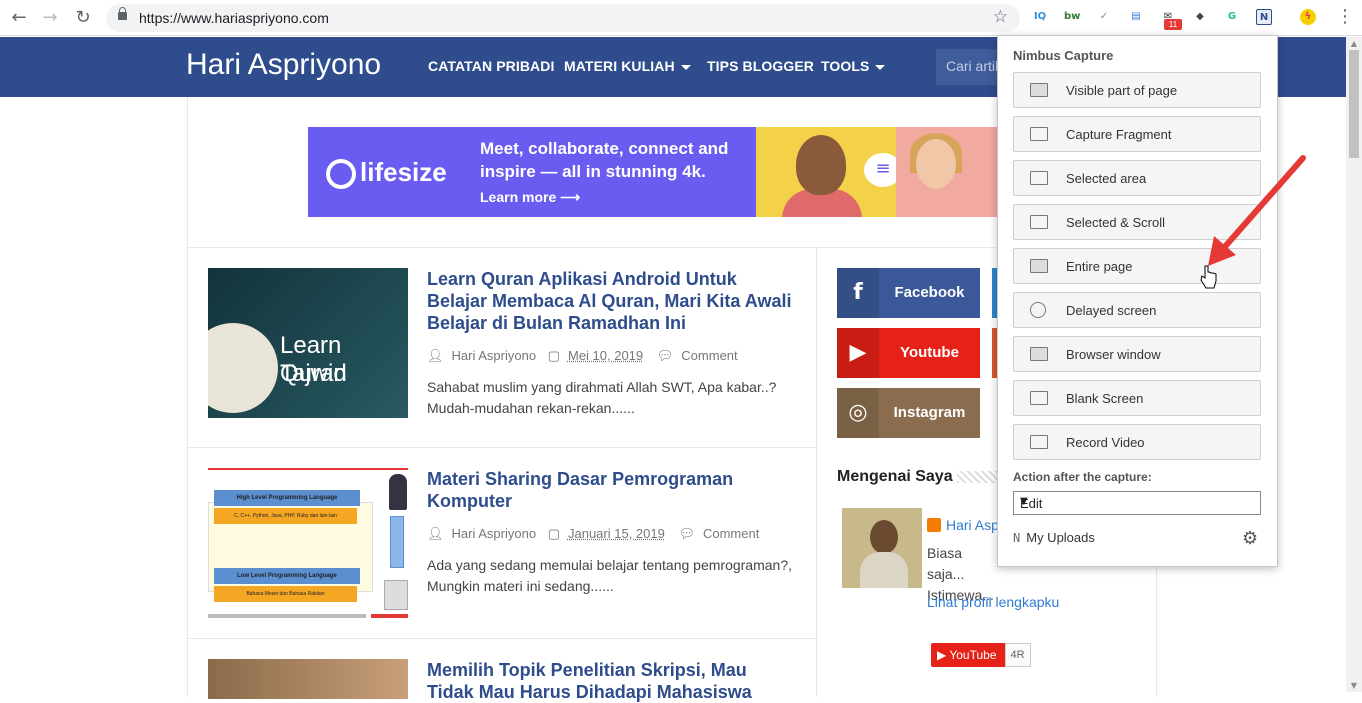  Describe the element at coordinates (1250, 538) in the screenshot. I see `gear-icon: ⚙` at that location.